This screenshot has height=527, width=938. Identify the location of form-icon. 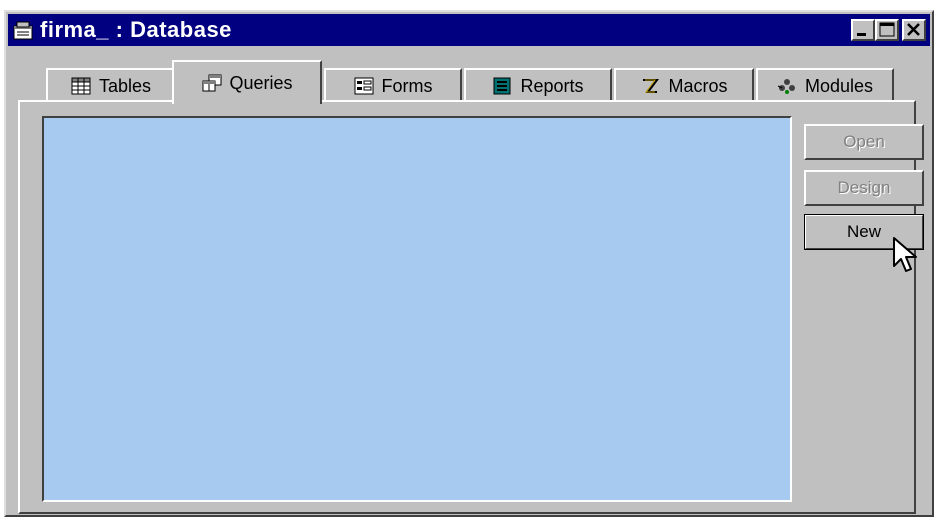
(364, 86).